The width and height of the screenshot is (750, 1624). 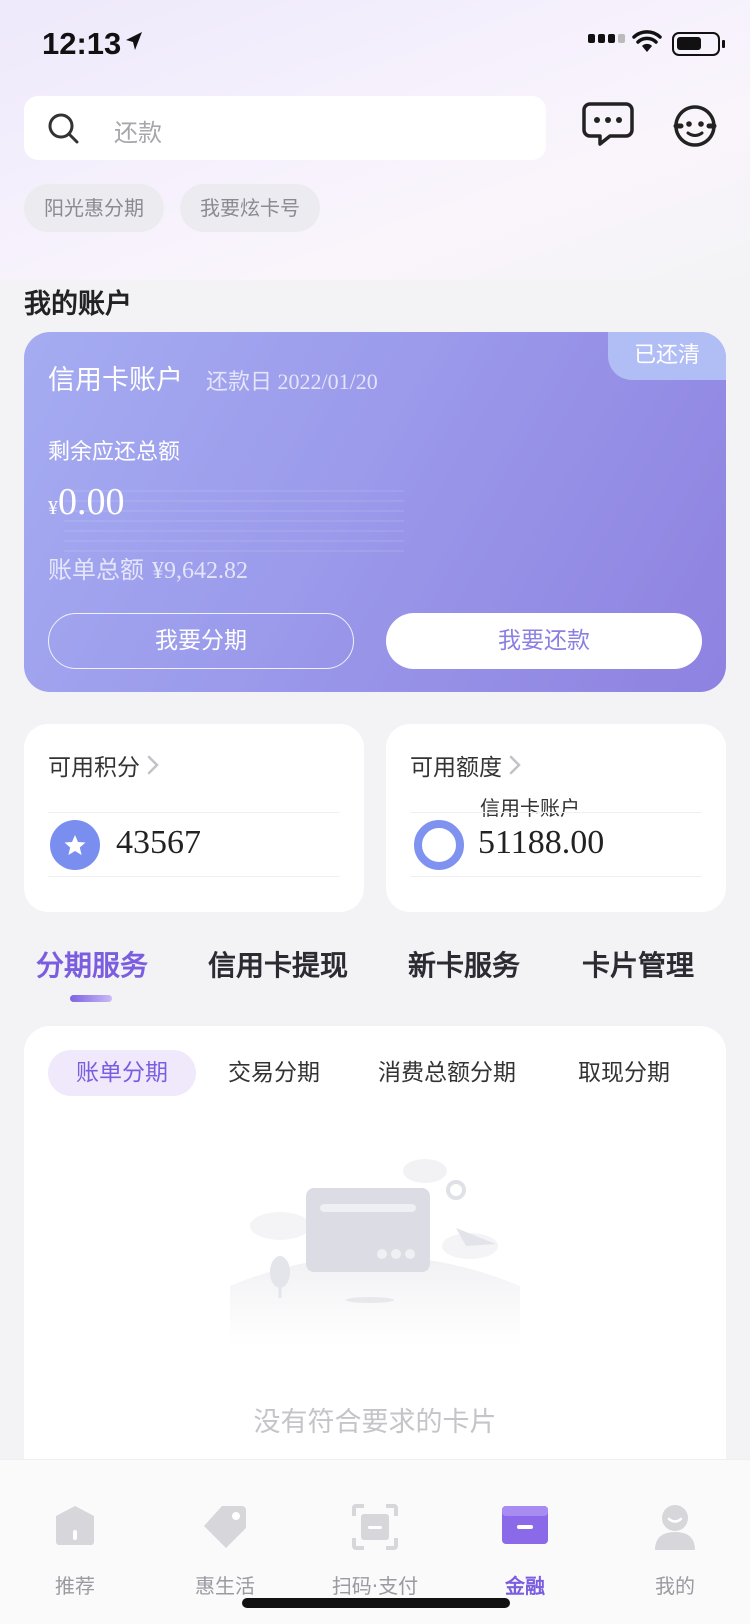 I want to click on remaining-amount: ¥0.00, so click(x=86, y=502).